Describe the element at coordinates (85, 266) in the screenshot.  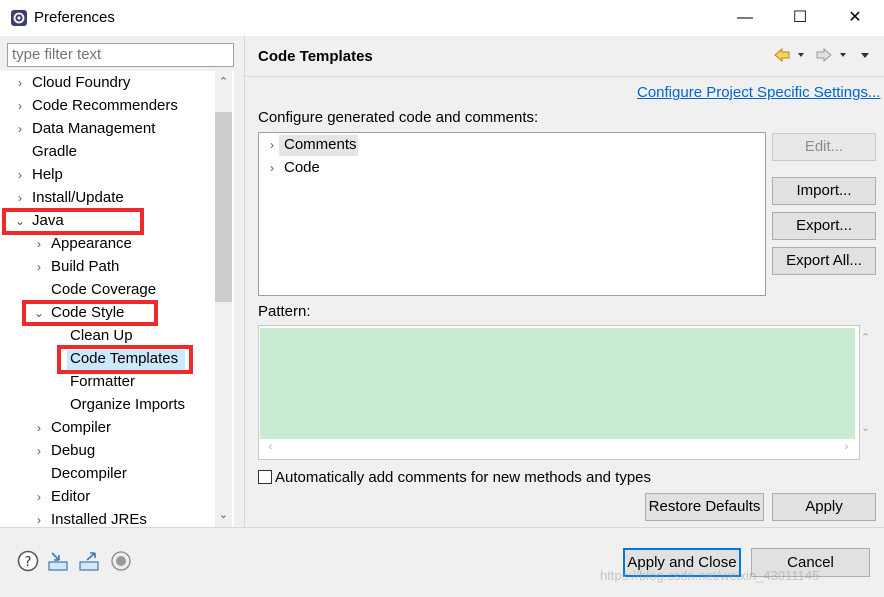
I see `tree-item-label: Build Path` at that location.